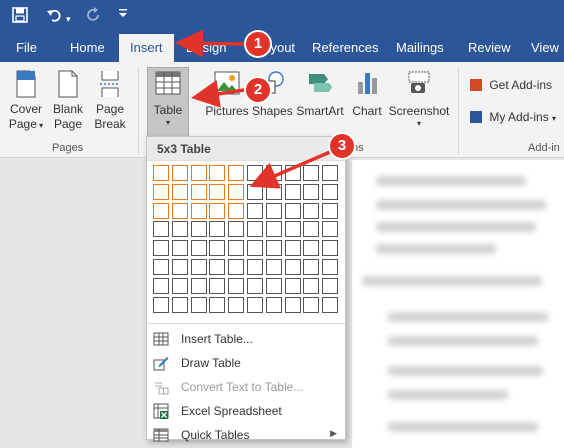 The image size is (564, 448). What do you see at coordinates (210, 43) in the screenshot?
I see `step1-arrow` at bounding box center [210, 43].